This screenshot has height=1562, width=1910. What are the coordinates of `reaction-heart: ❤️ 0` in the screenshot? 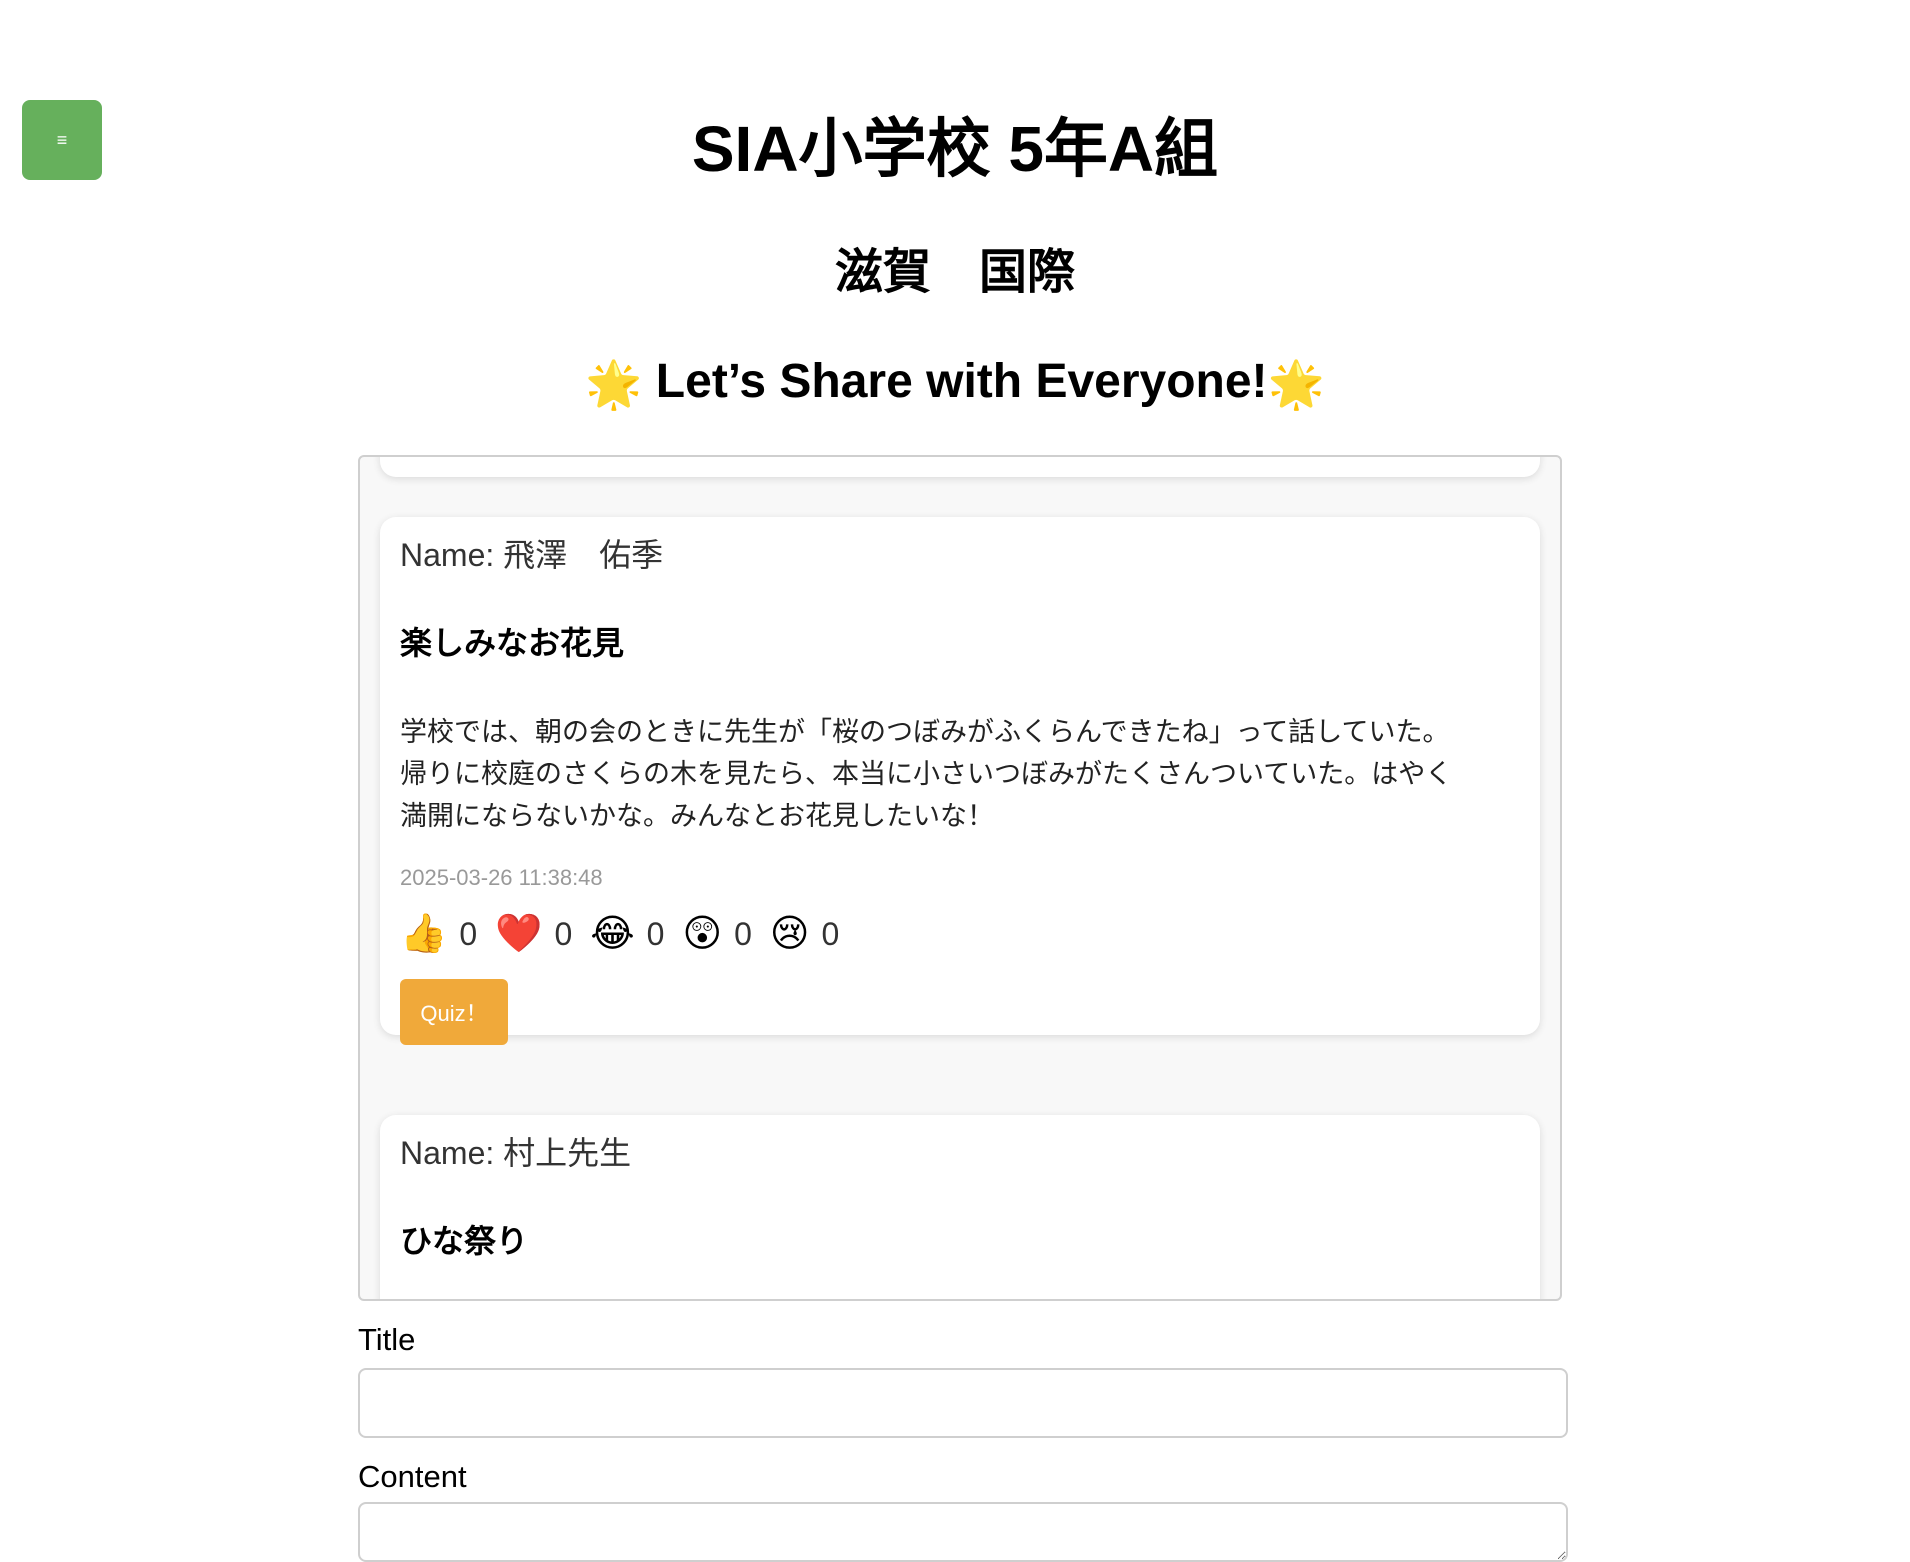 It's located at (533, 934).